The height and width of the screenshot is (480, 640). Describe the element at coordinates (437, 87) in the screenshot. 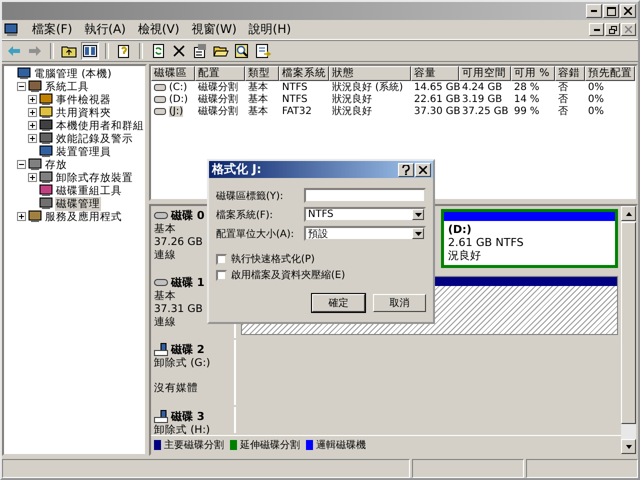

I see `table-cell: 14.65 GB` at that location.